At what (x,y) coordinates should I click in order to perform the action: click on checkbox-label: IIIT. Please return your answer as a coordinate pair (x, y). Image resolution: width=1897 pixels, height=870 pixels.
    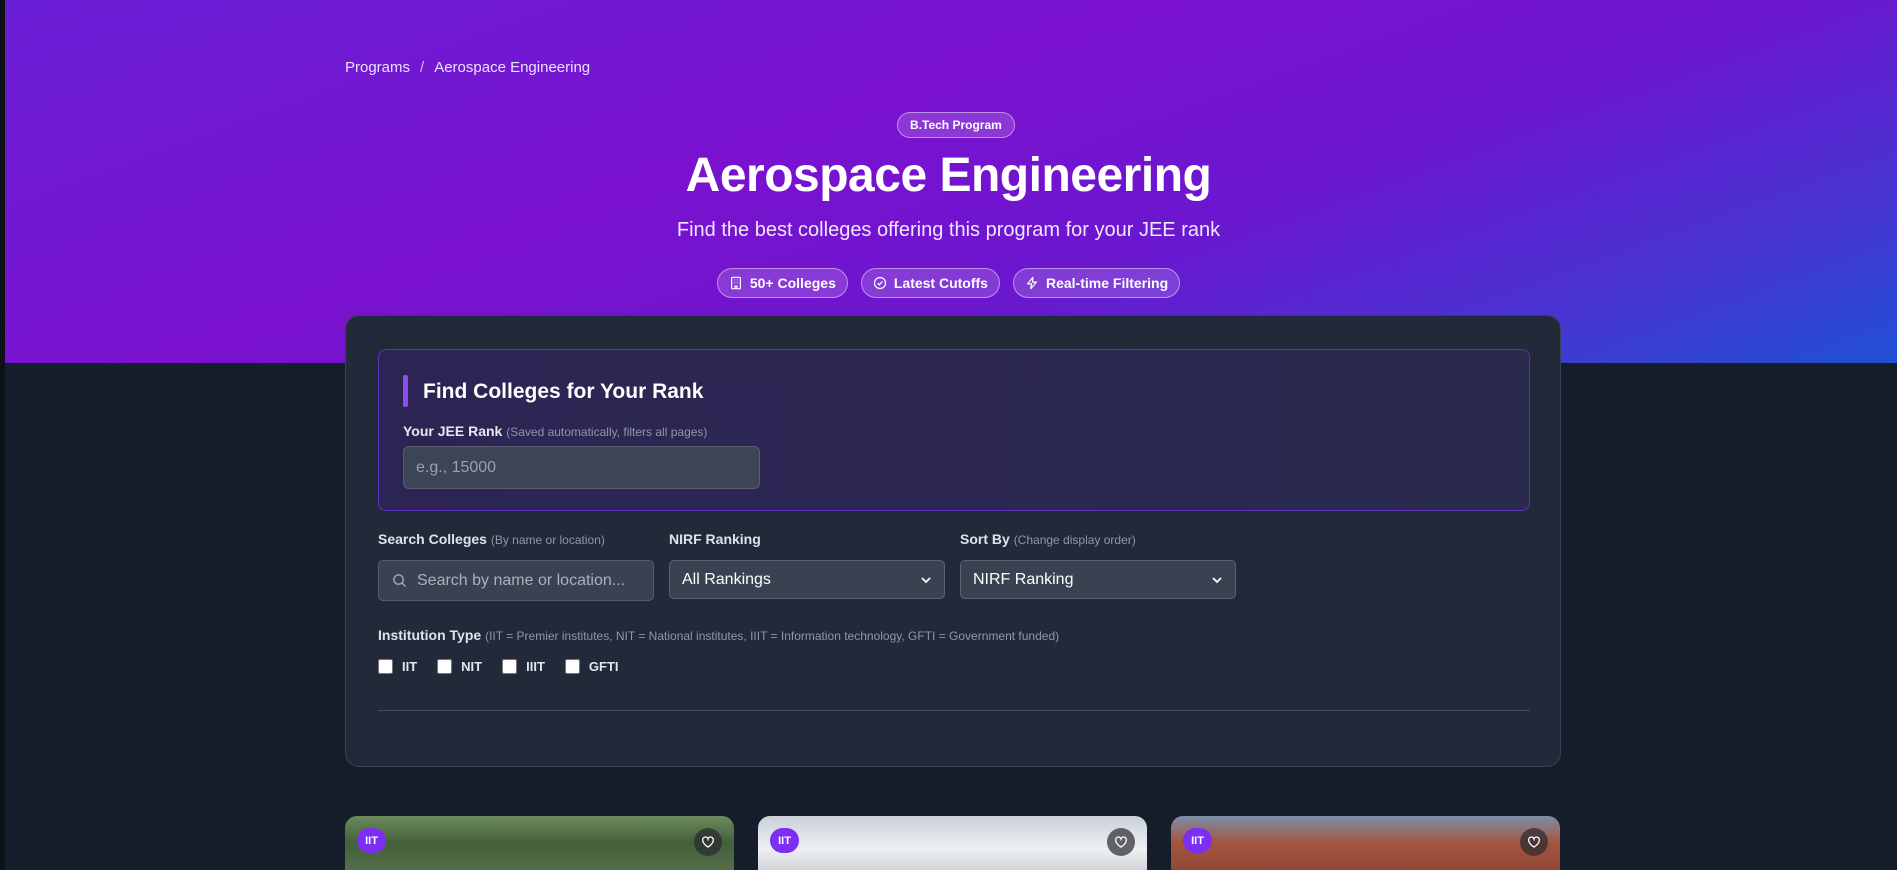
    Looking at the image, I should click on (535, 666).